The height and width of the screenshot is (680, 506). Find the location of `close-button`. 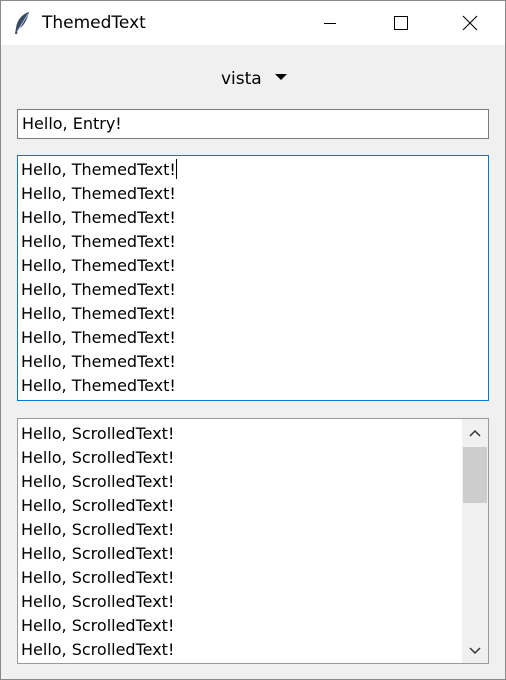

close-button is located at coordinates (470, 23).